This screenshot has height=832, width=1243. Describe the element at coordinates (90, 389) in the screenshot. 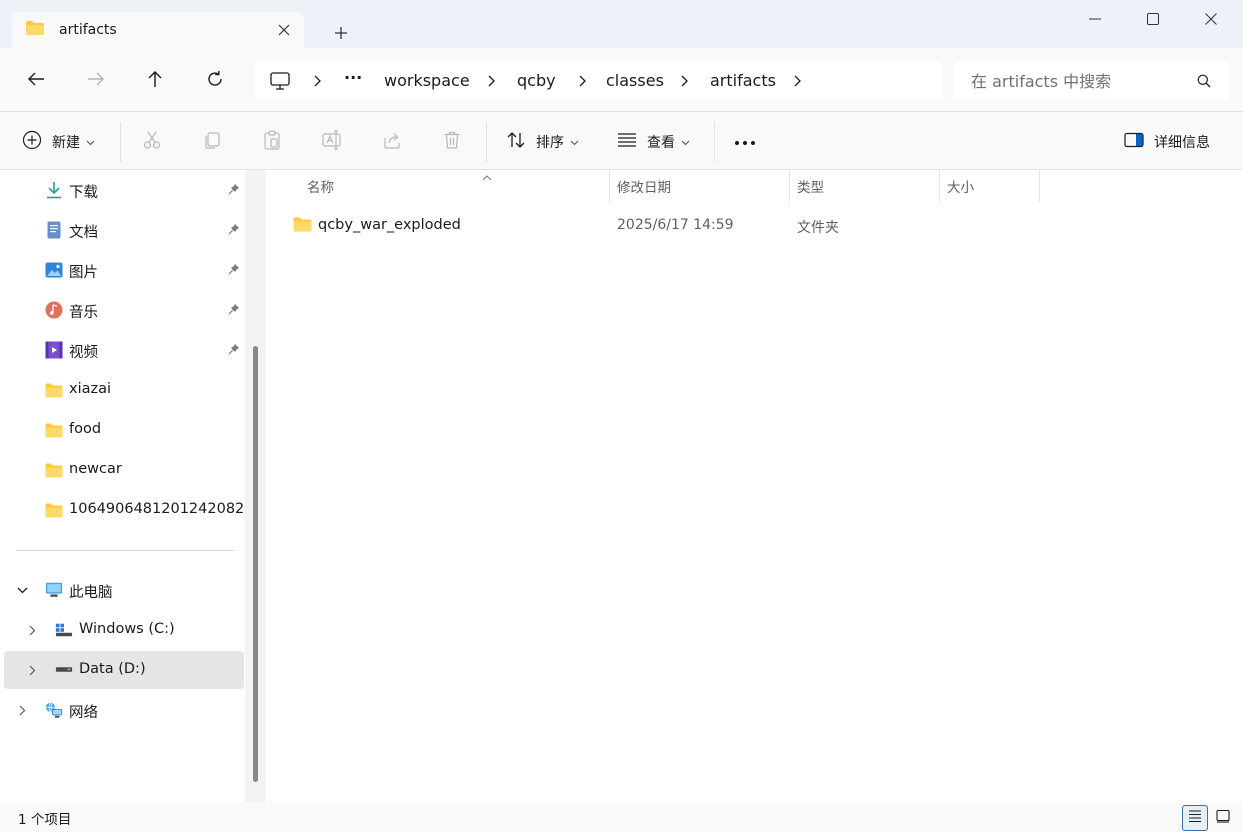

I see `sidebar-item-label: xiazai` at that location.